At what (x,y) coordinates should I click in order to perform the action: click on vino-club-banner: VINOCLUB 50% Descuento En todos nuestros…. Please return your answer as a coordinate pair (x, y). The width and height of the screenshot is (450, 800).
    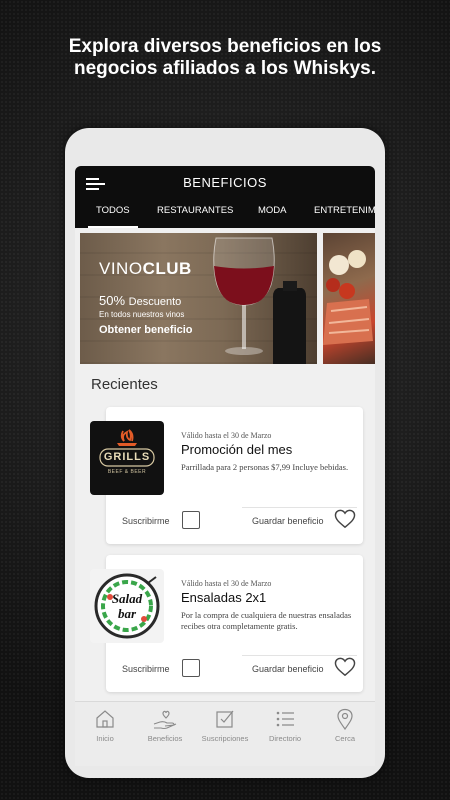
    Looking at the image, I should click on (198, 298).